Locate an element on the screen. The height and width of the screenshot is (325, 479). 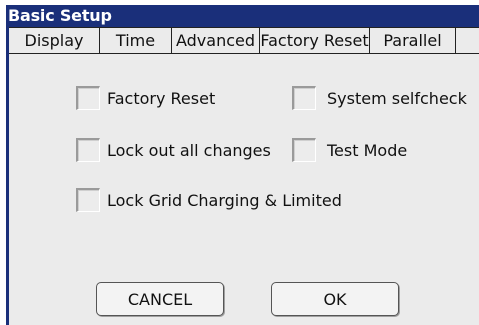
system-selfcheck-option: System selfcheck is located at coordinates (382, 100).